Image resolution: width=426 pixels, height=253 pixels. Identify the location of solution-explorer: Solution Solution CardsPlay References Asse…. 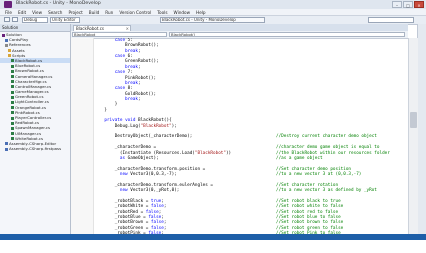
(35, 129).